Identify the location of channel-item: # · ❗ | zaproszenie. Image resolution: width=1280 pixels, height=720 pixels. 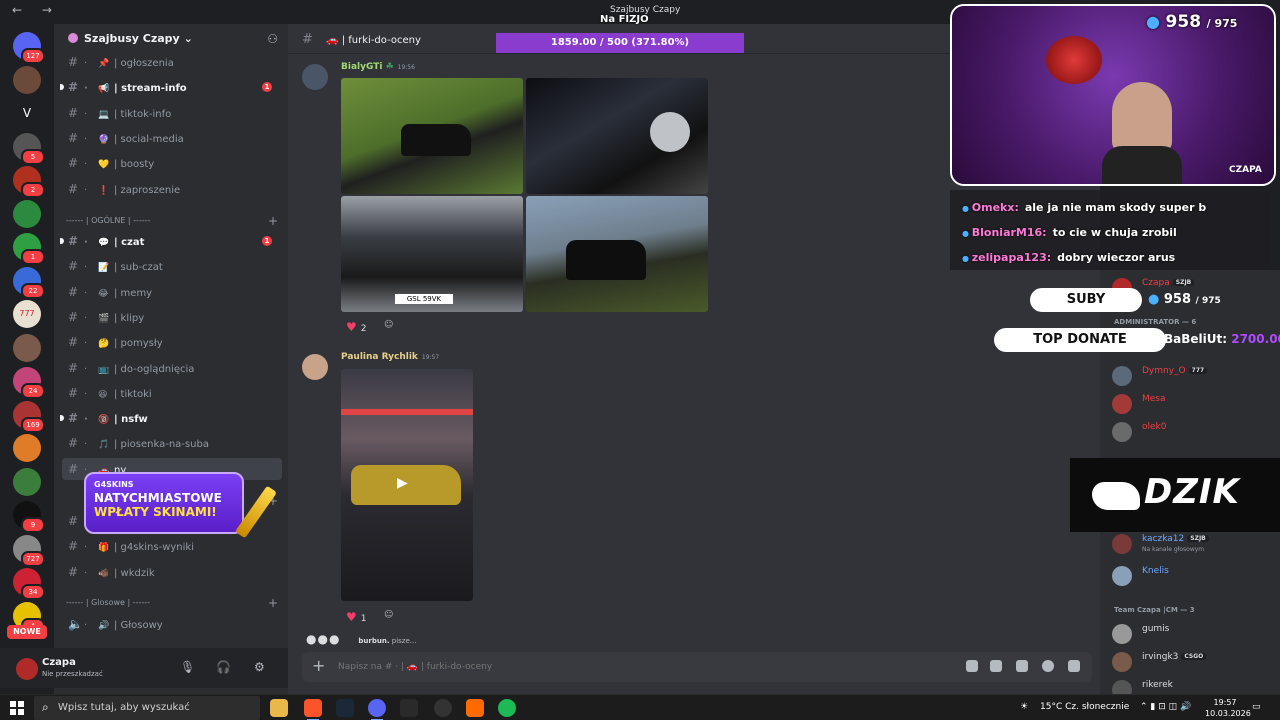
(172, 189).